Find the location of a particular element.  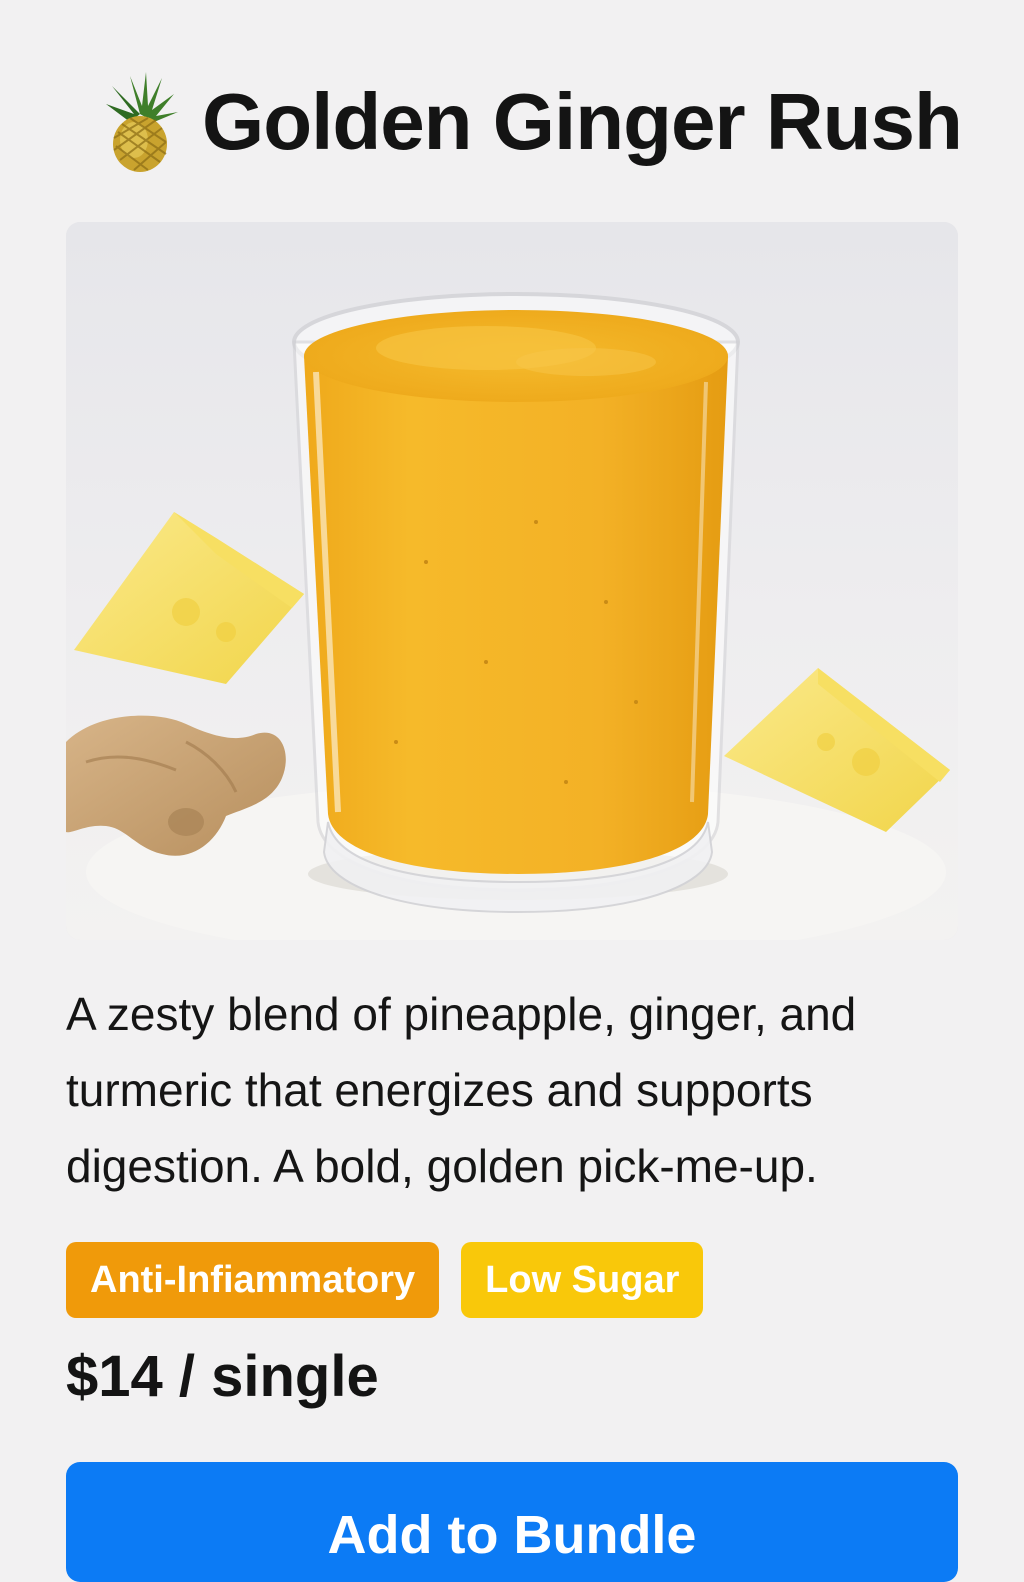

add-to-bundle-button: Add to Bundle is located at coordinates (512, 1522).